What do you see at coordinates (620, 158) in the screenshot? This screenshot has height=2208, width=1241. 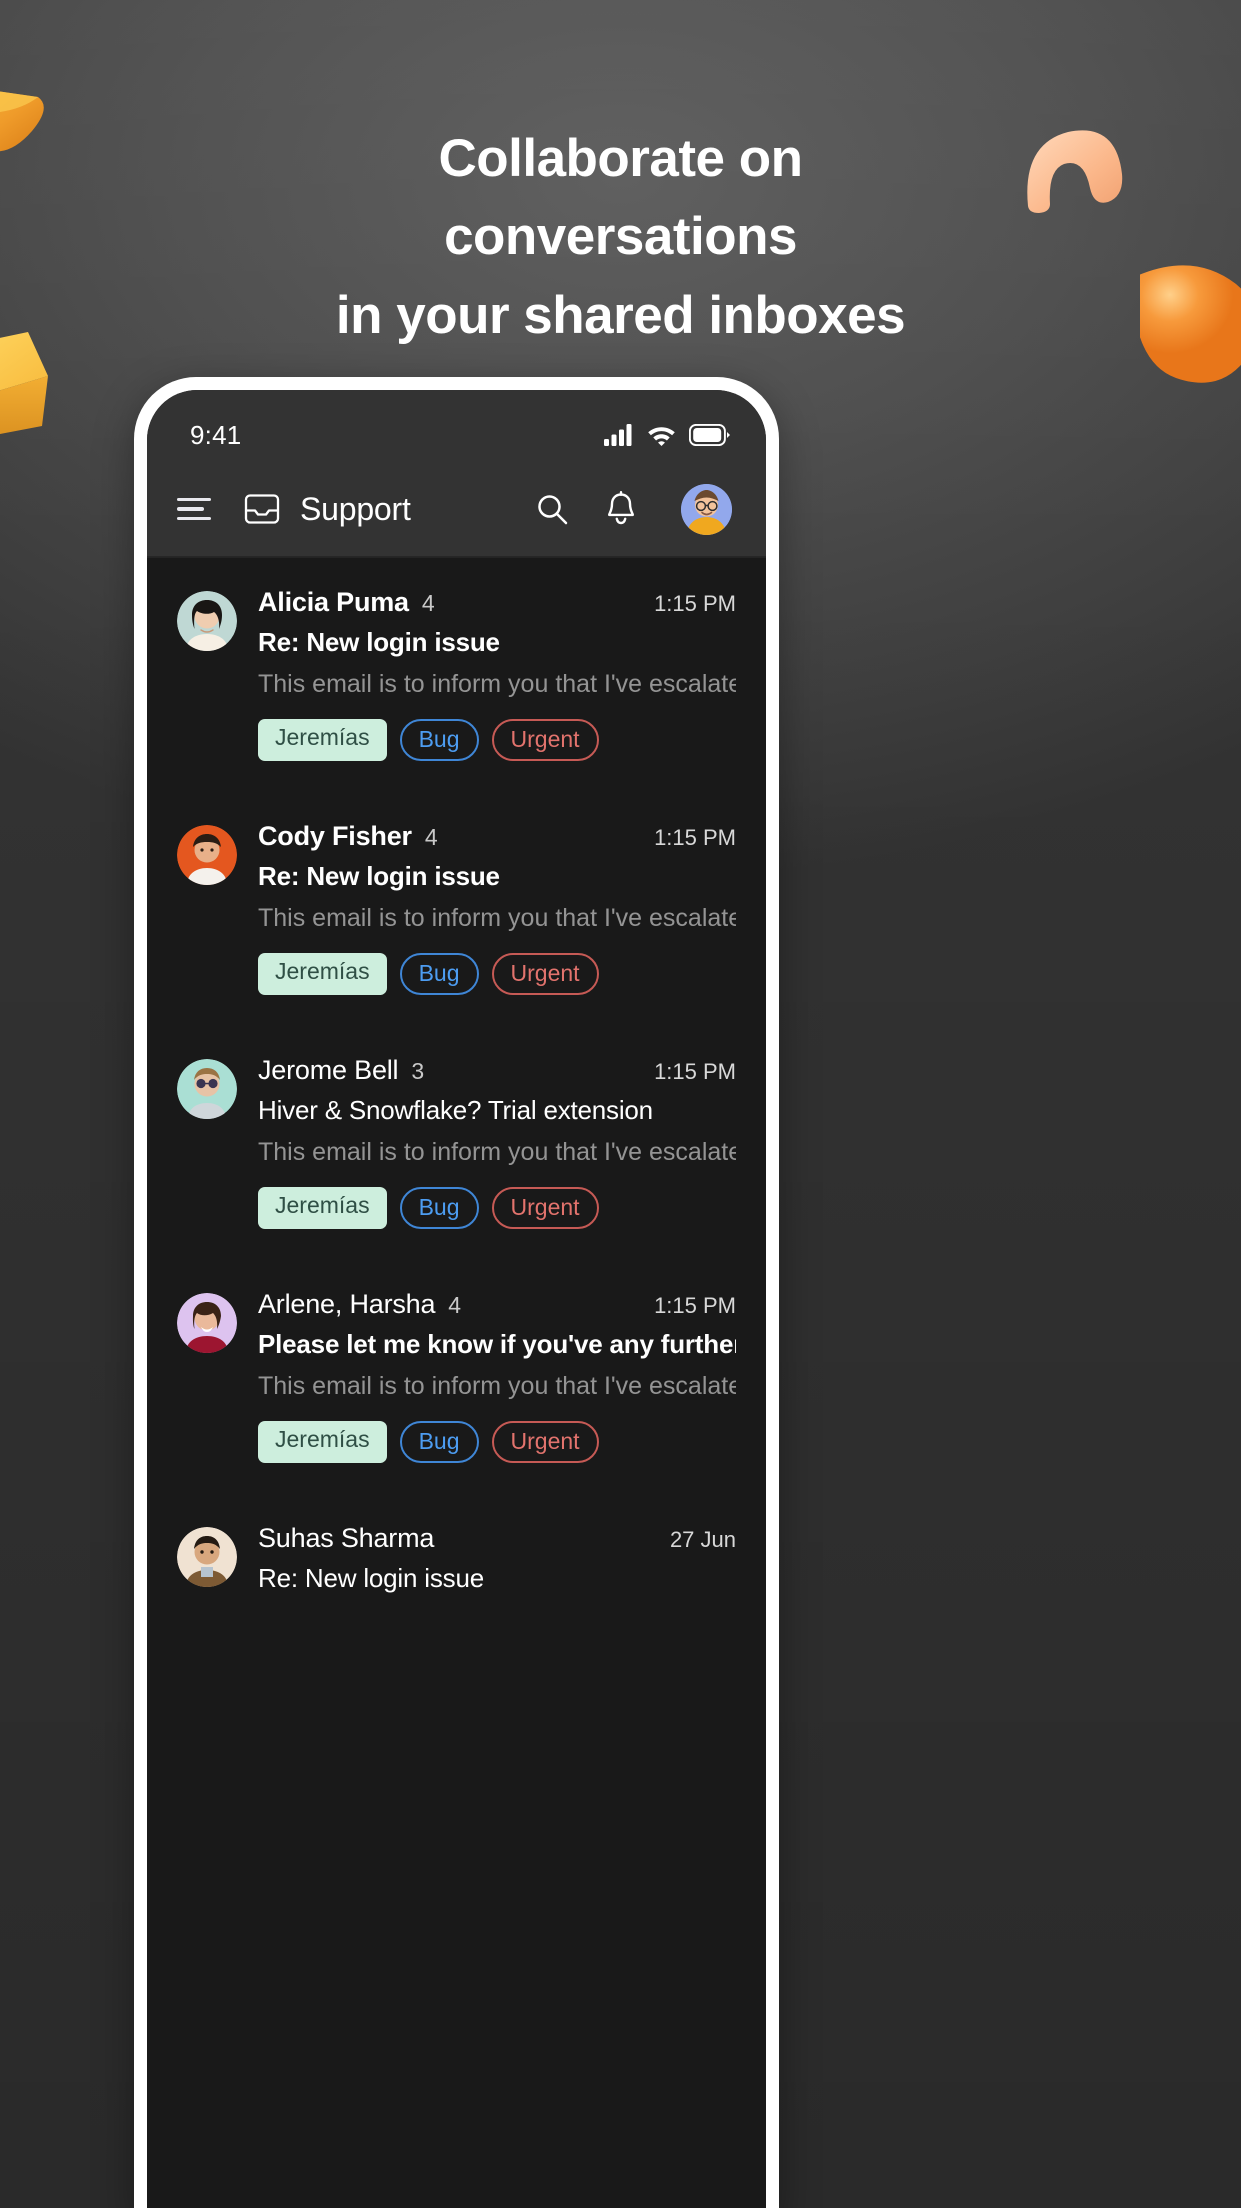 I see `headline-line-1: Collaborate on` at bounding box center [620, 158].